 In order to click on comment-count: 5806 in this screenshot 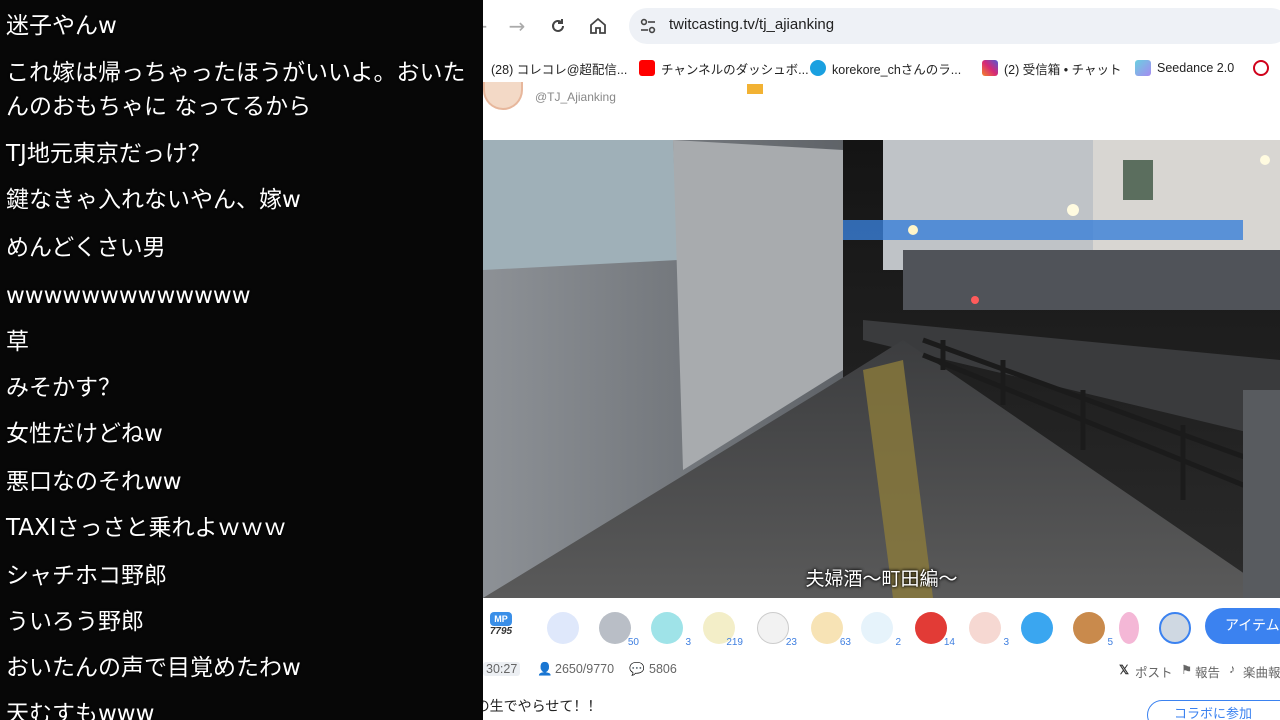, I will do `click(663, 669)`.